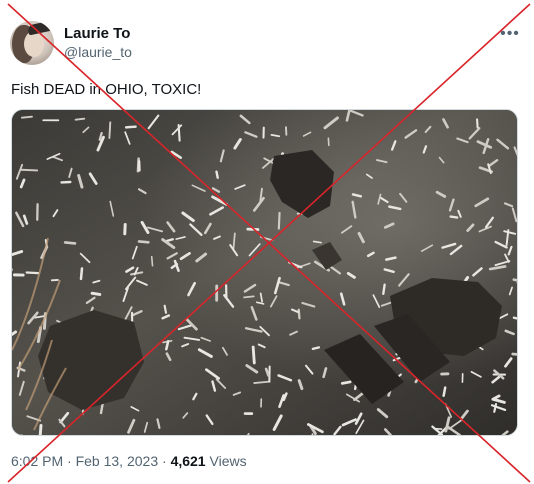 The width and height of the screenshot is (534, 484). I want to click on tweet-time: 6:02 PM, so click(37, 461).